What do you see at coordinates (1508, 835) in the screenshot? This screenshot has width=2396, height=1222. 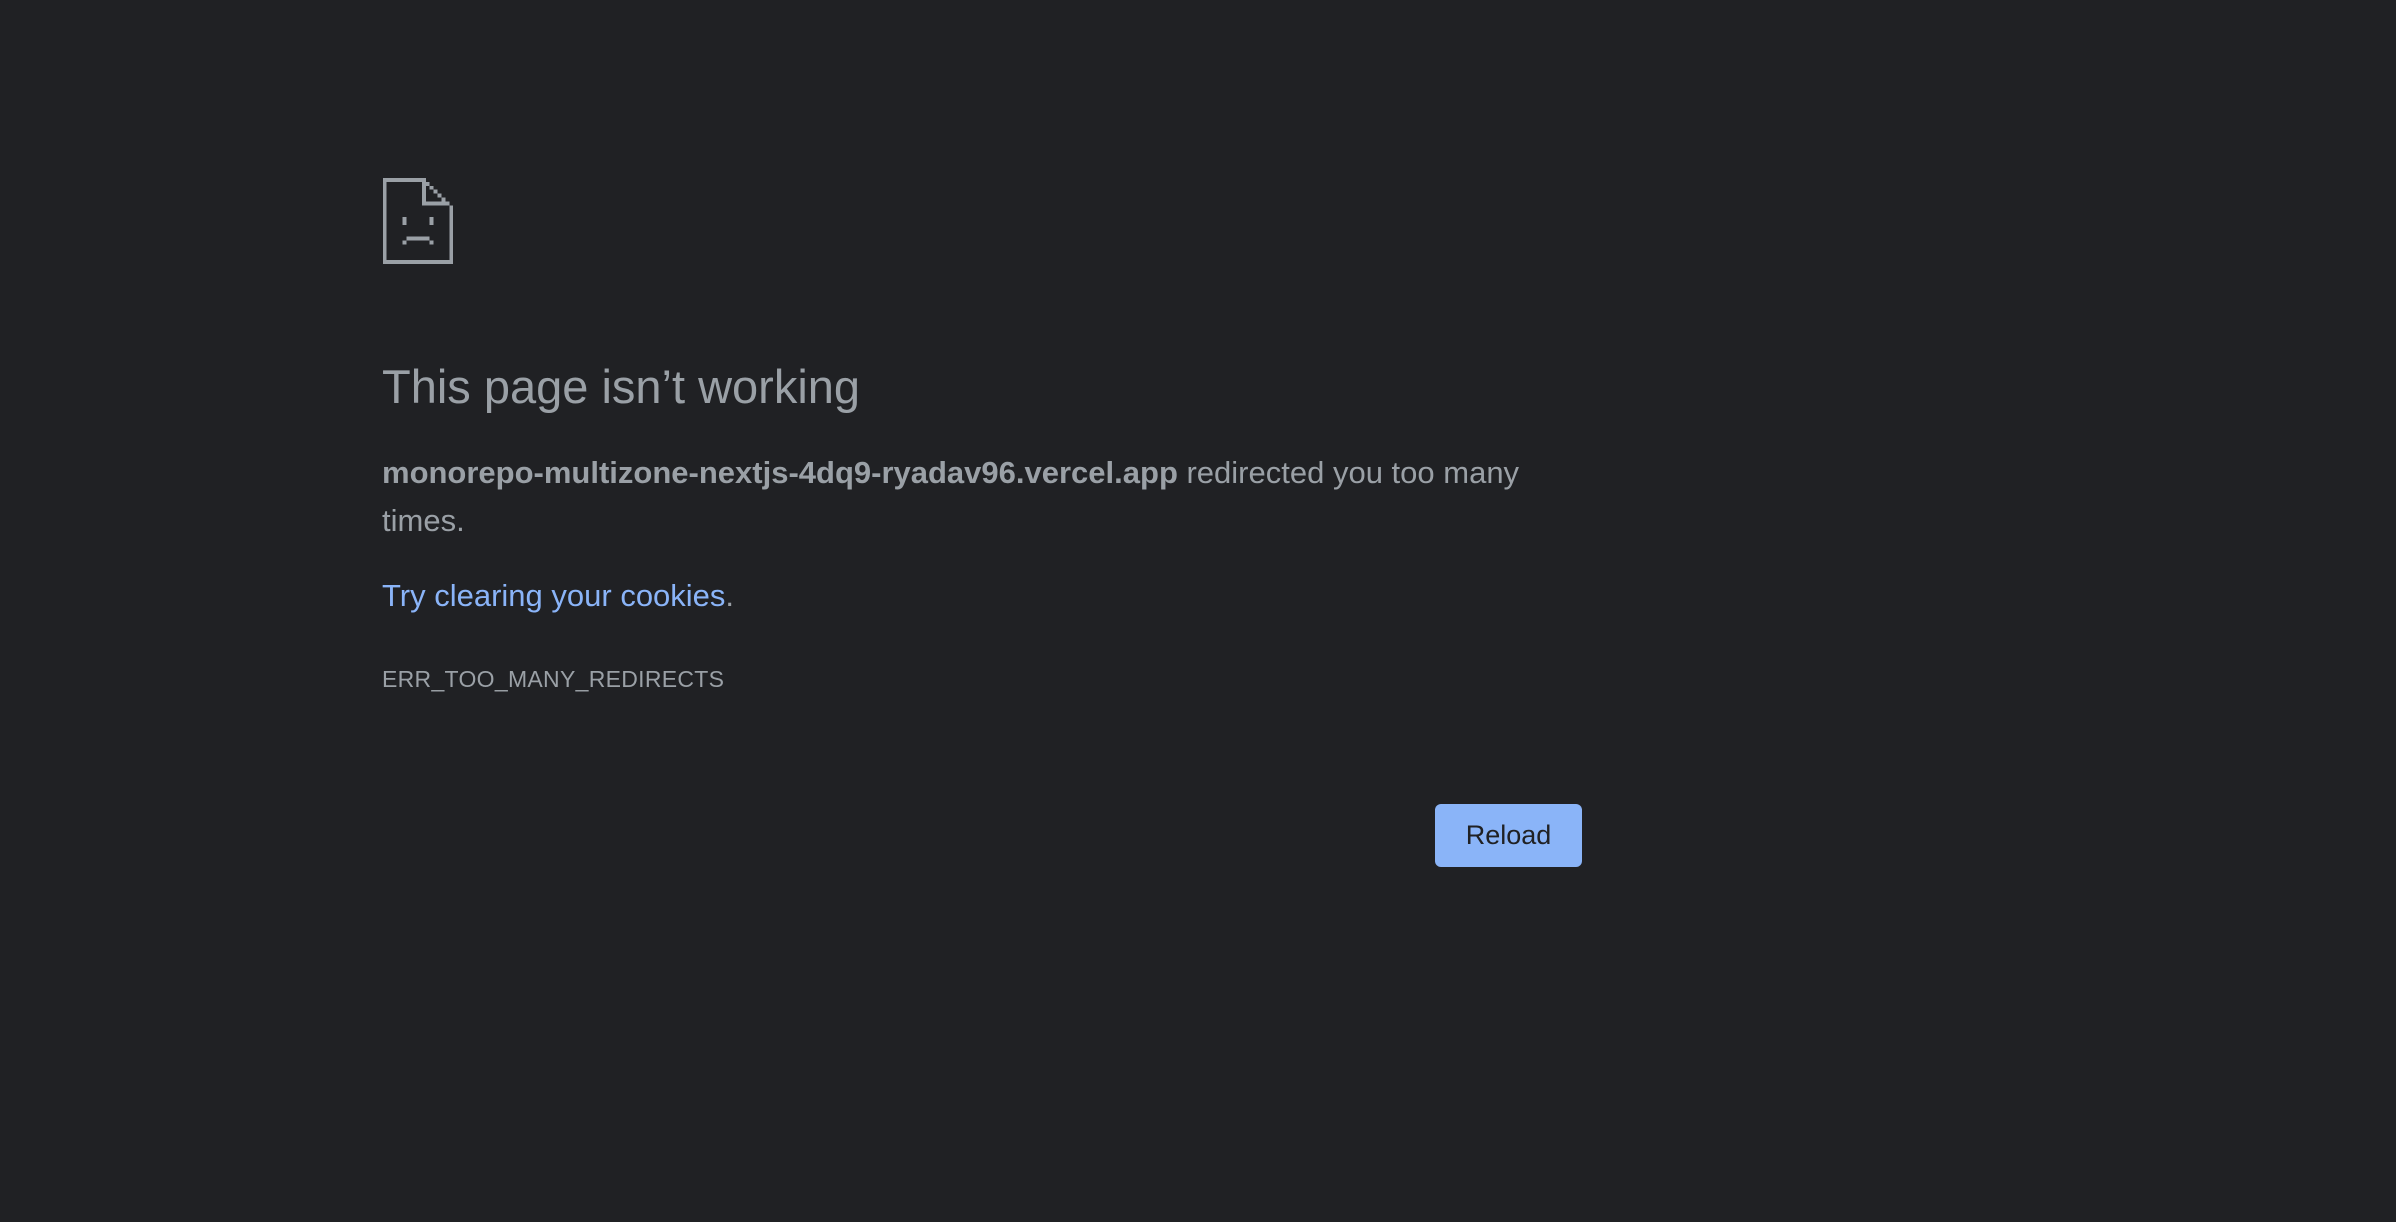 I see `reload-button: Reload` at bounding box center [1508, 835].